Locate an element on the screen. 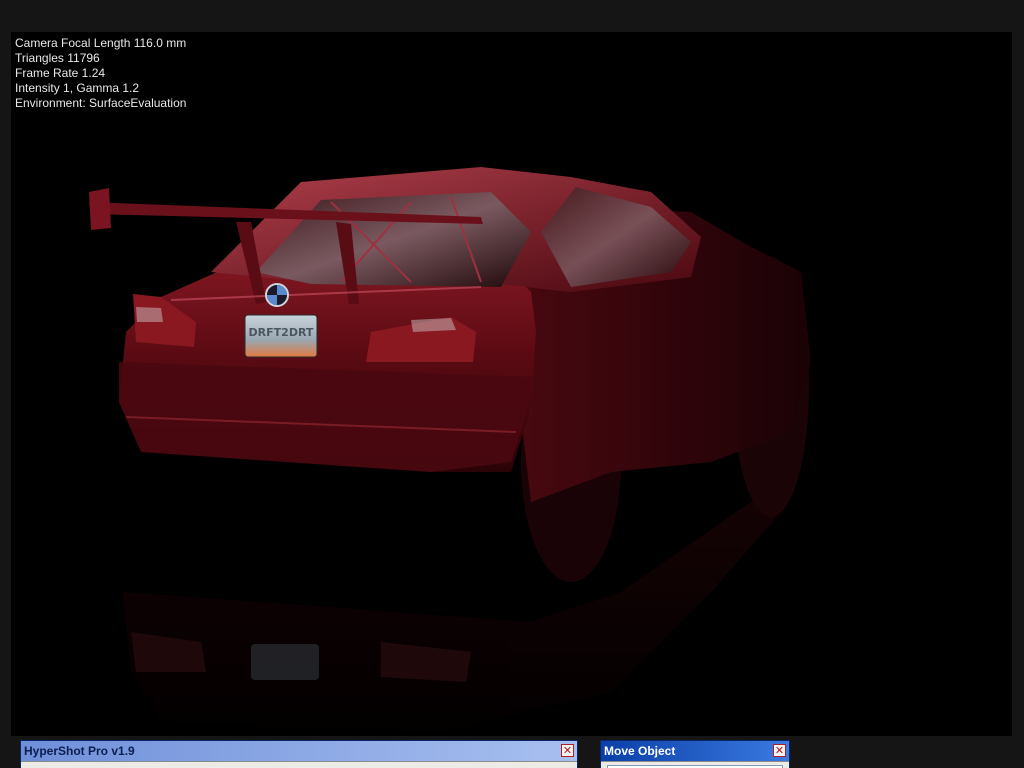 The width and height of the screenshot is (1024, 768). triangles-count-text: Triangles 11796 is located at coordinates (57, 58).